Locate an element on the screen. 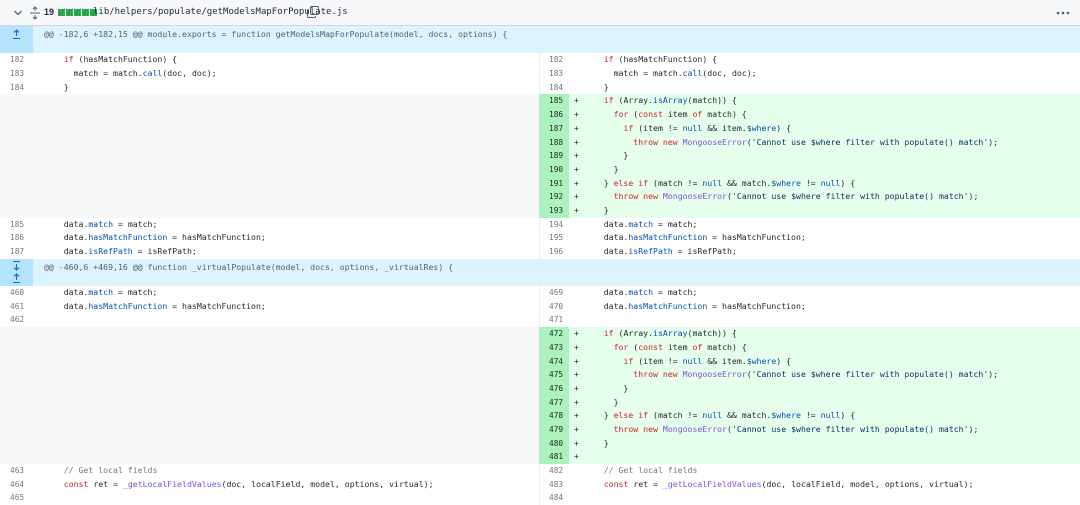  right-line-number: 184 is located at coordinates (556, 88).